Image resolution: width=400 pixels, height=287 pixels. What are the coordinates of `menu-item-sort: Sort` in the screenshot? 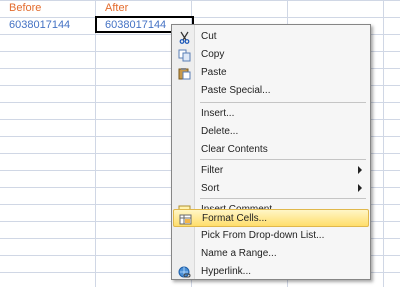 It's located at (271, 189).